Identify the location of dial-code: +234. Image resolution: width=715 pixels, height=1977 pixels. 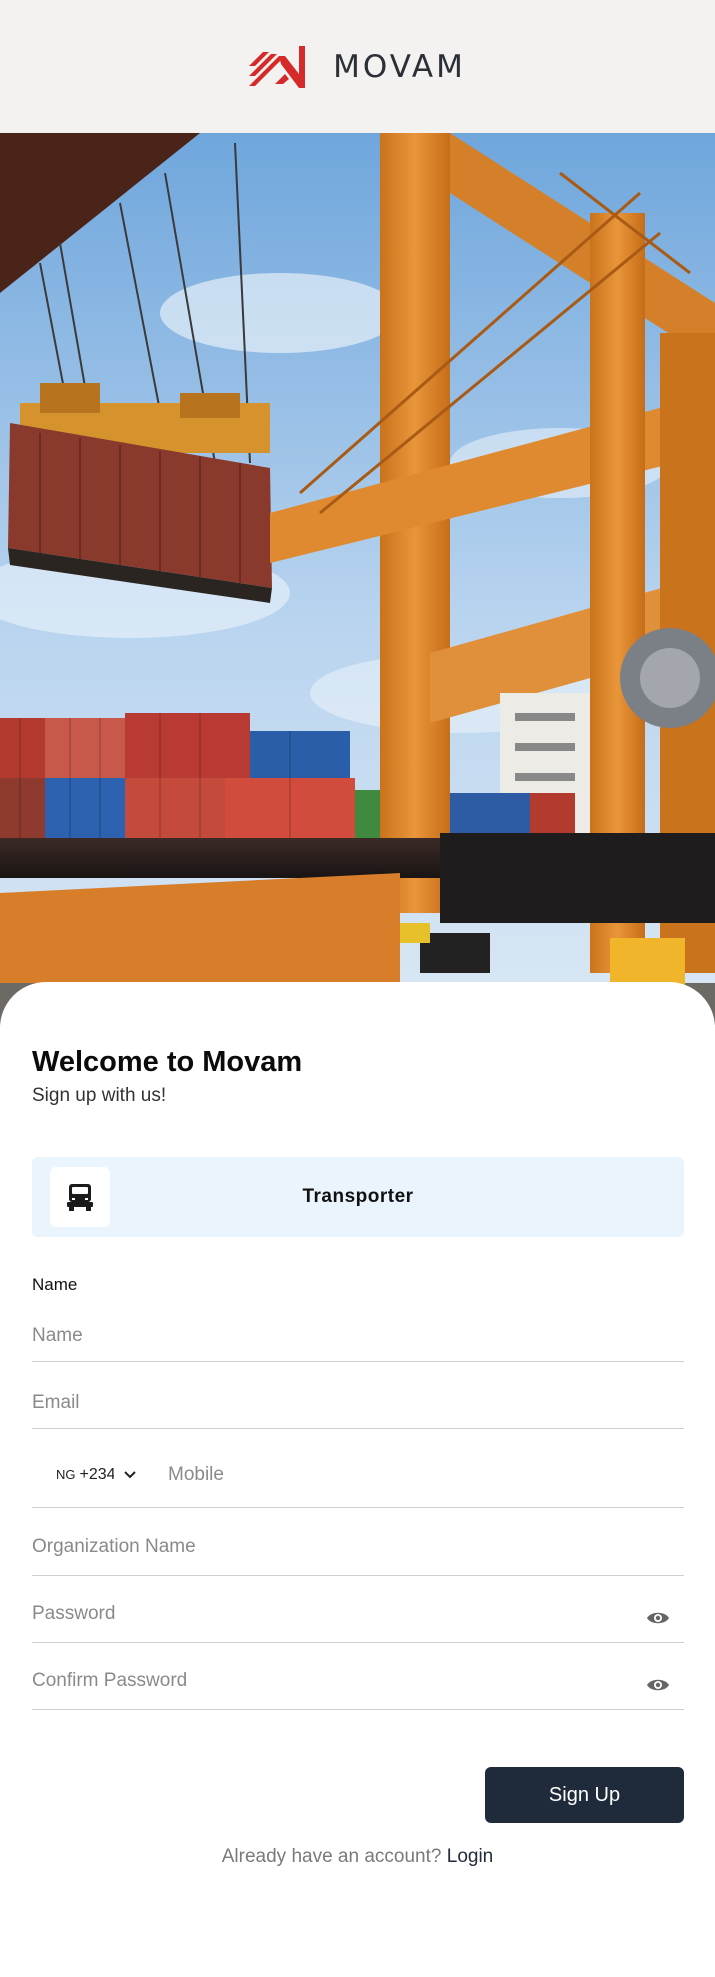
(96, 1474).